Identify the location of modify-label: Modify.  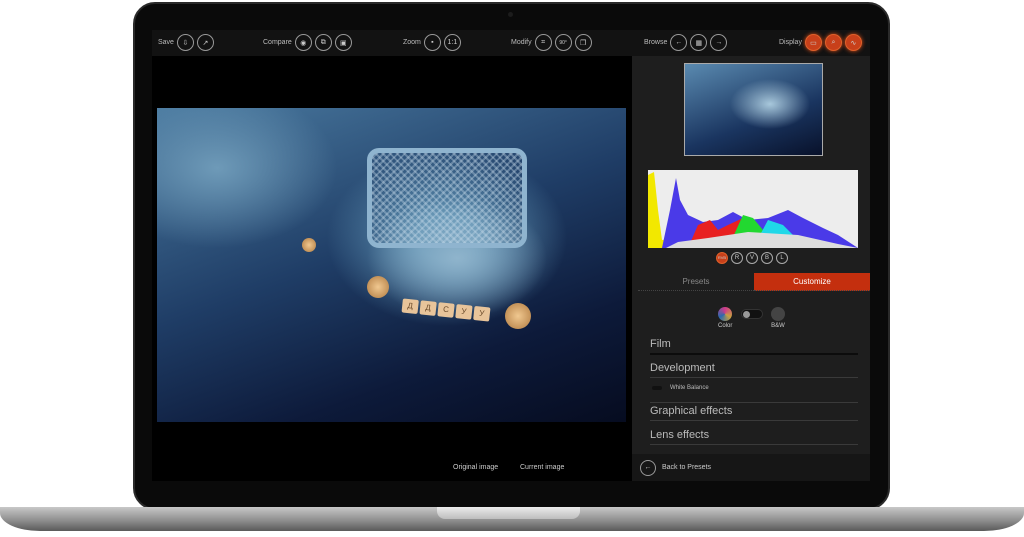
(521, 42).